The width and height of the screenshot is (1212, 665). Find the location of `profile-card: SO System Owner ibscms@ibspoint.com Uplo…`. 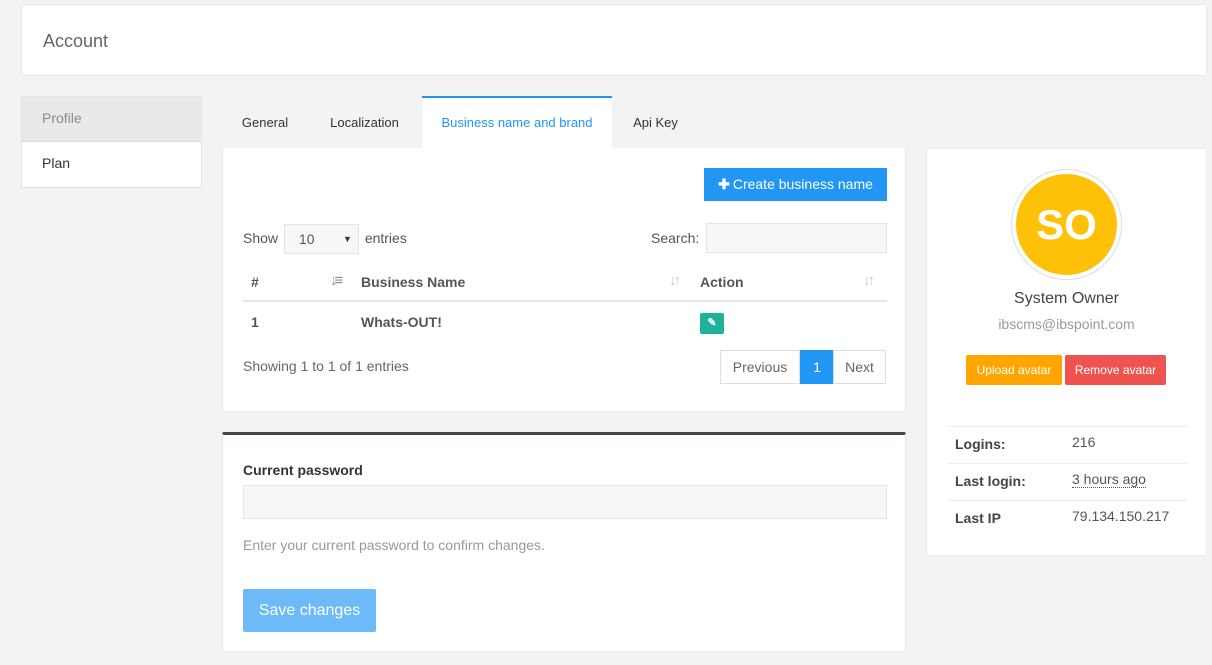

profile-card: SO System Owner ibscms@ibspoint.com Uplo… is located at coordinates (1066, 352).